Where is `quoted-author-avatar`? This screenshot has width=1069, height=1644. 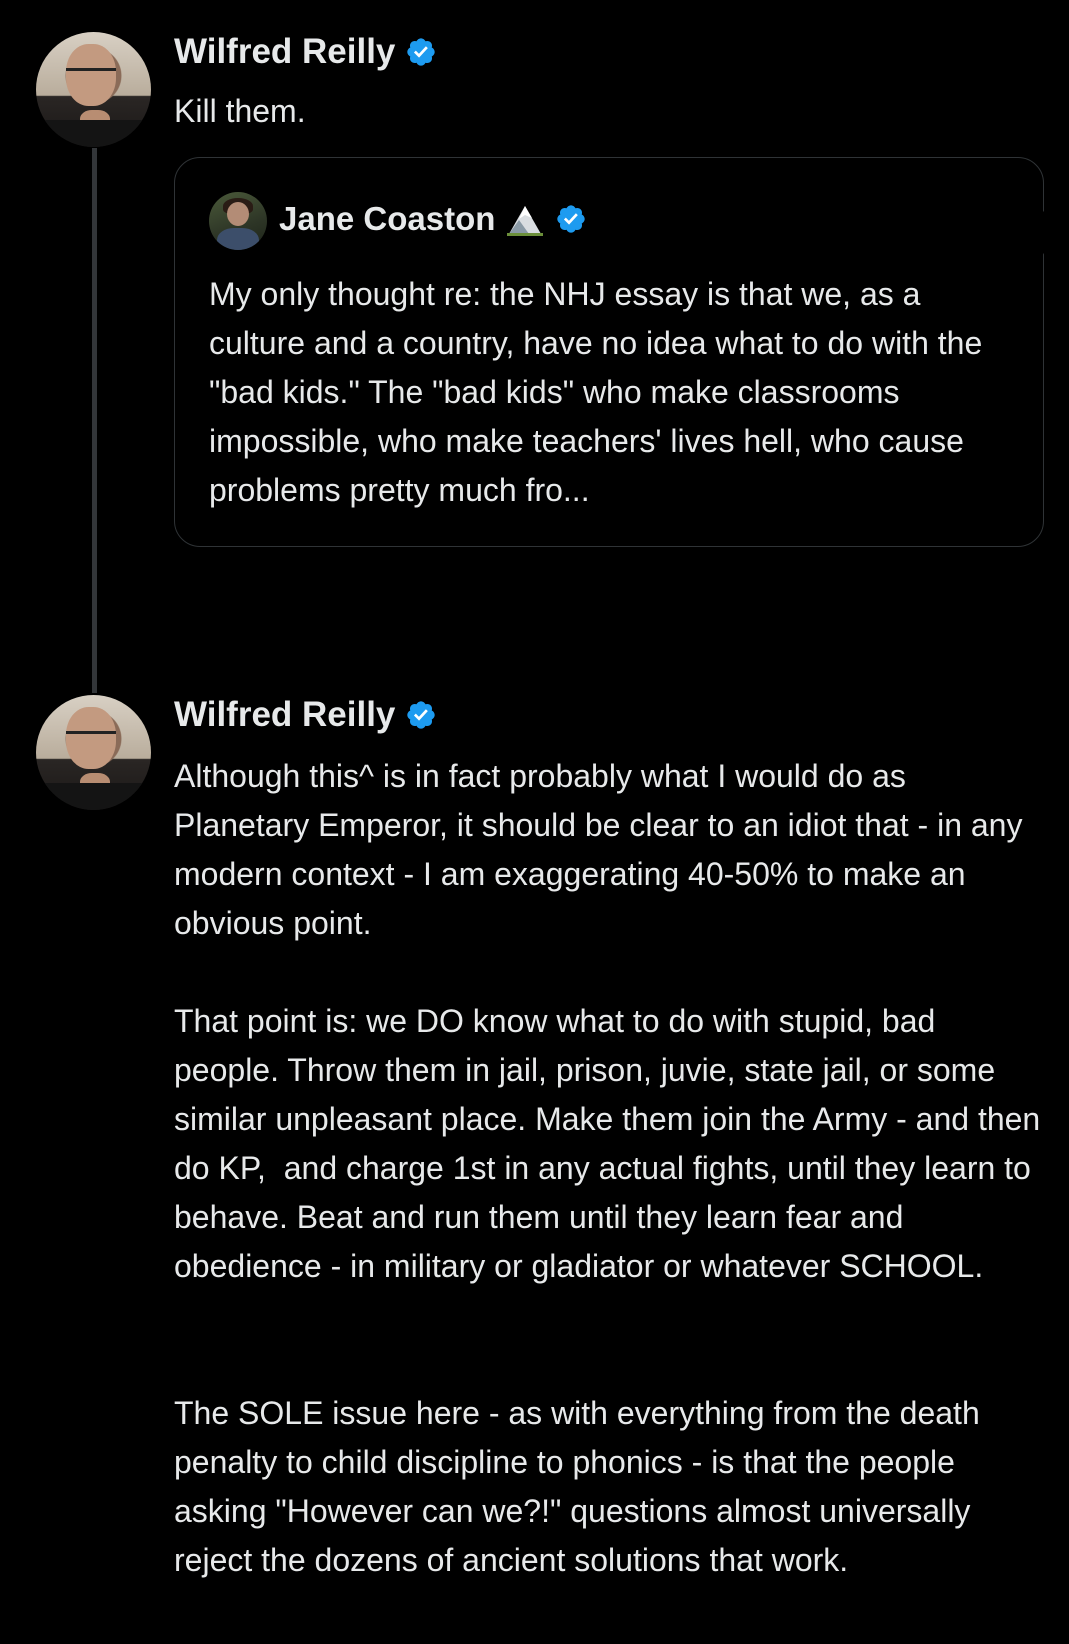
quoted-author-avatar is located at coordinates (238, 221).